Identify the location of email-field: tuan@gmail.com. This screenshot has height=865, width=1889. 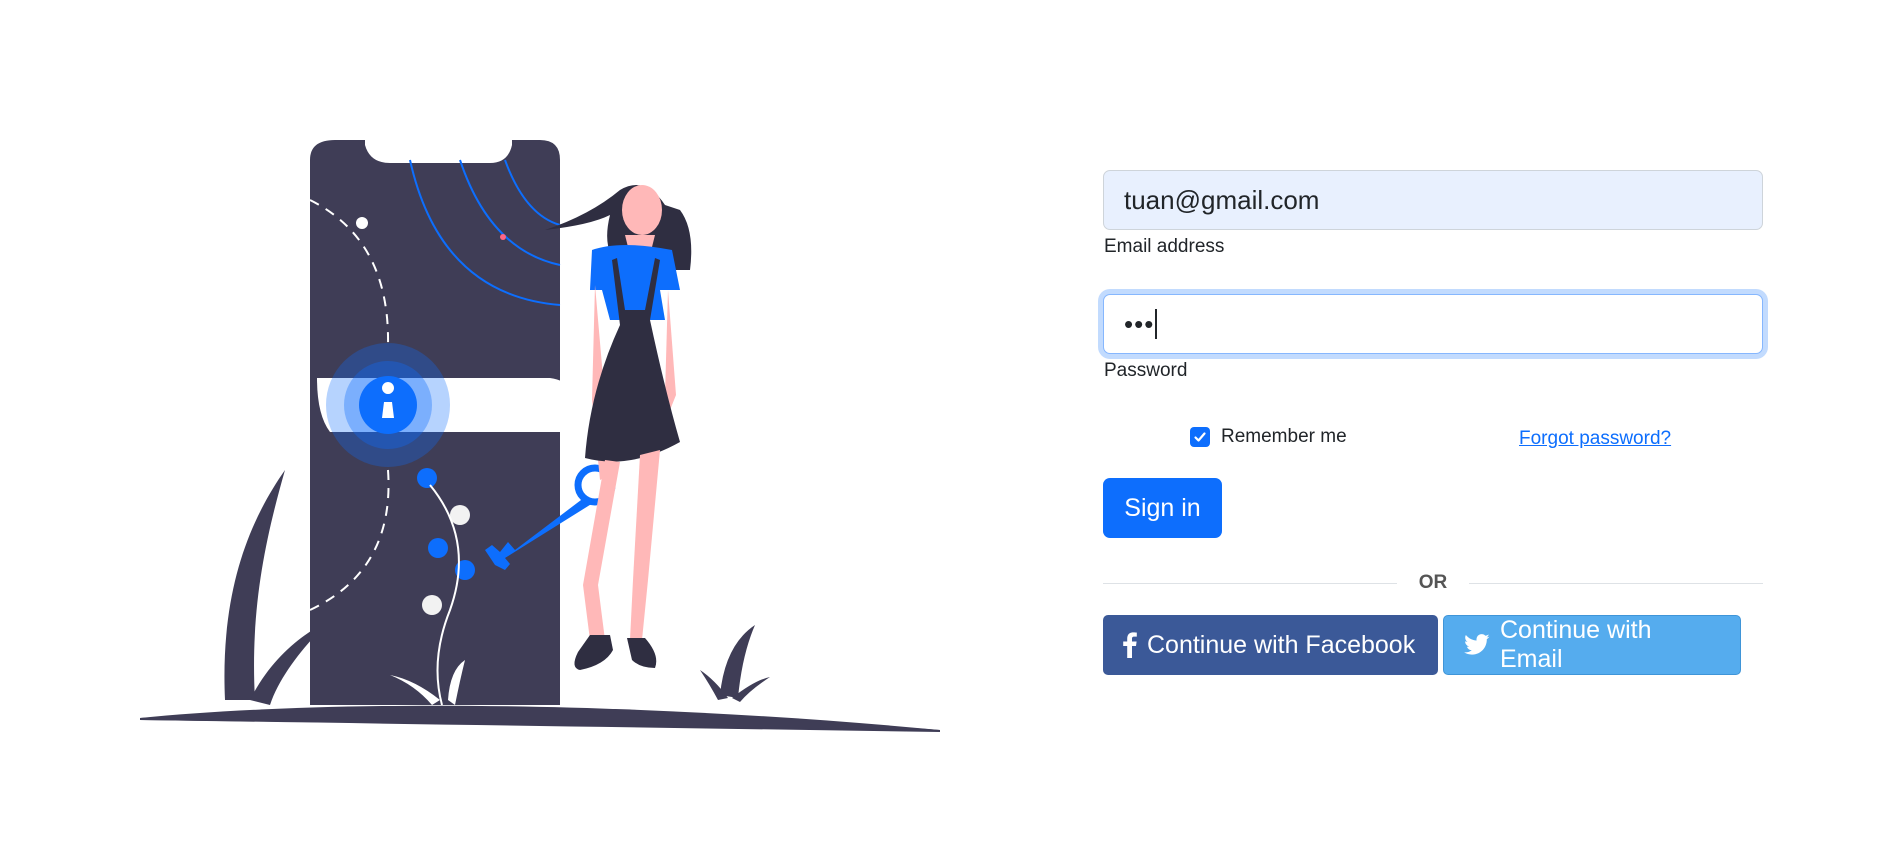
(1433, 200).